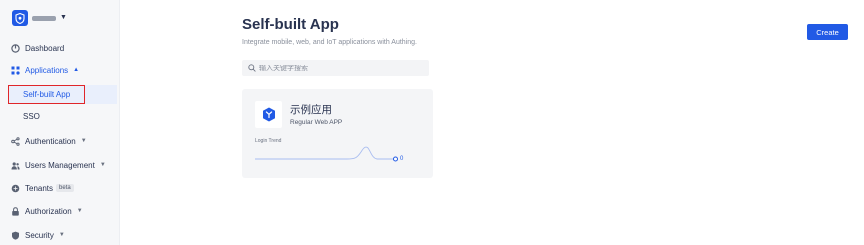 The height and width of the screenshot is (245, 864). I want to click on users-icon, so click(15, 165).